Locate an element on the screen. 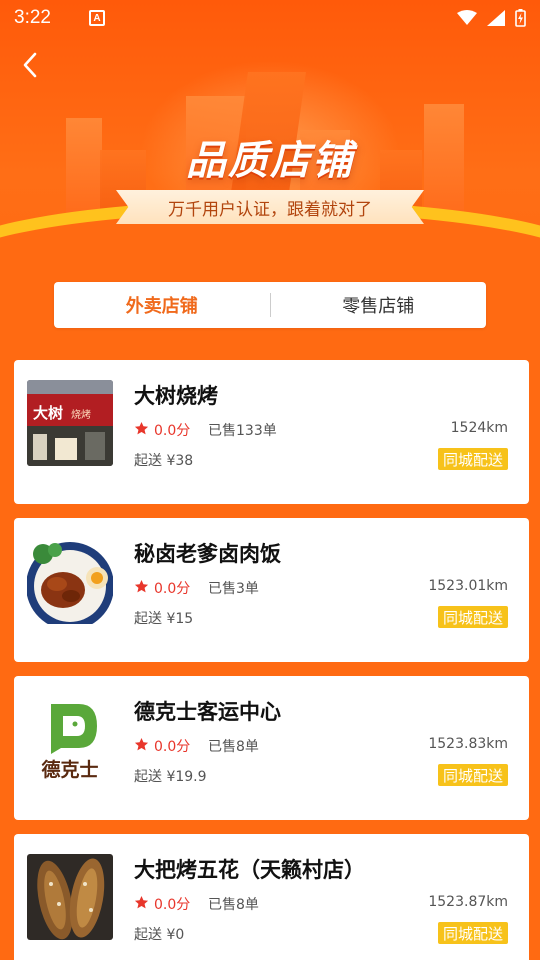  signal-icon is located at coordinates (496, 18).